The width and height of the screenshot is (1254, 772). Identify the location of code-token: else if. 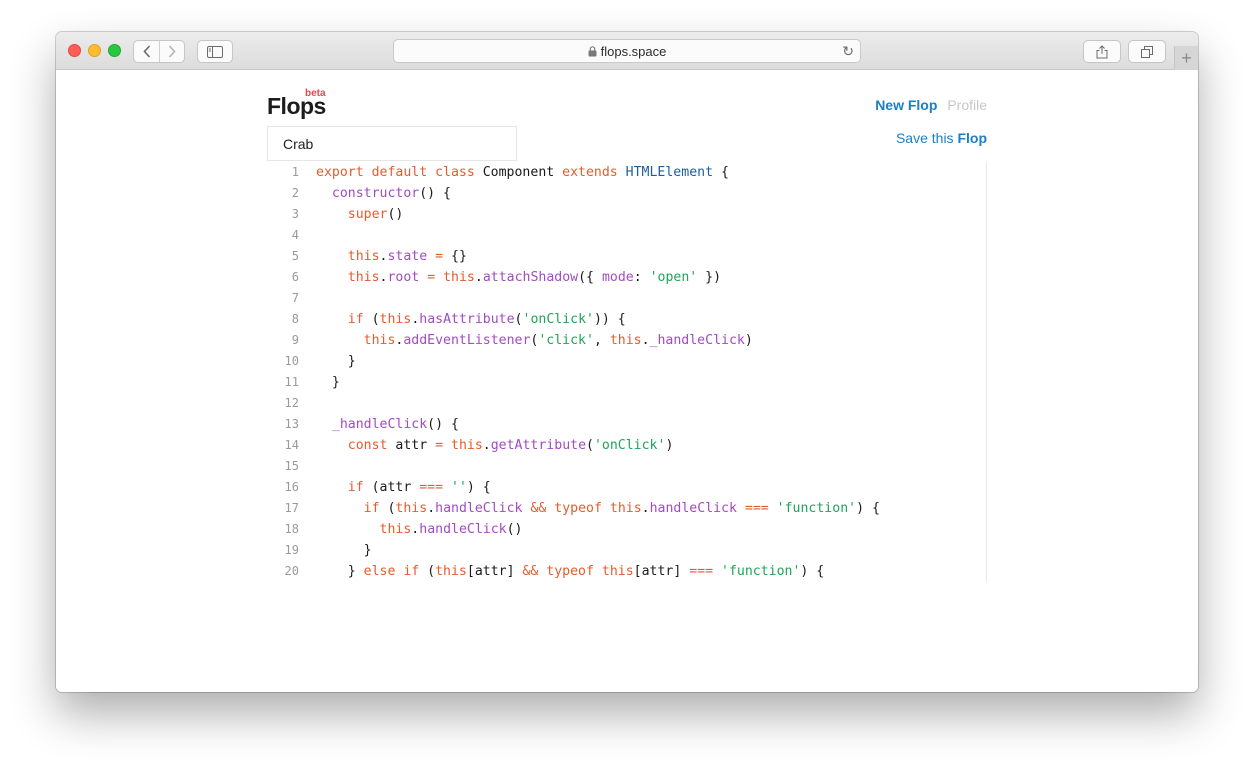
(391, 571).